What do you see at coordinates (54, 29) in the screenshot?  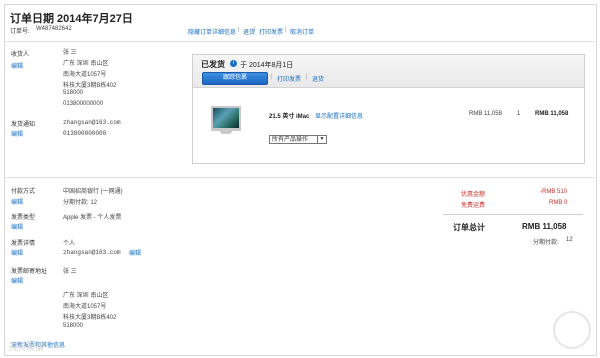 I see `order-number: W487482642` at bounding box center [54, 29].